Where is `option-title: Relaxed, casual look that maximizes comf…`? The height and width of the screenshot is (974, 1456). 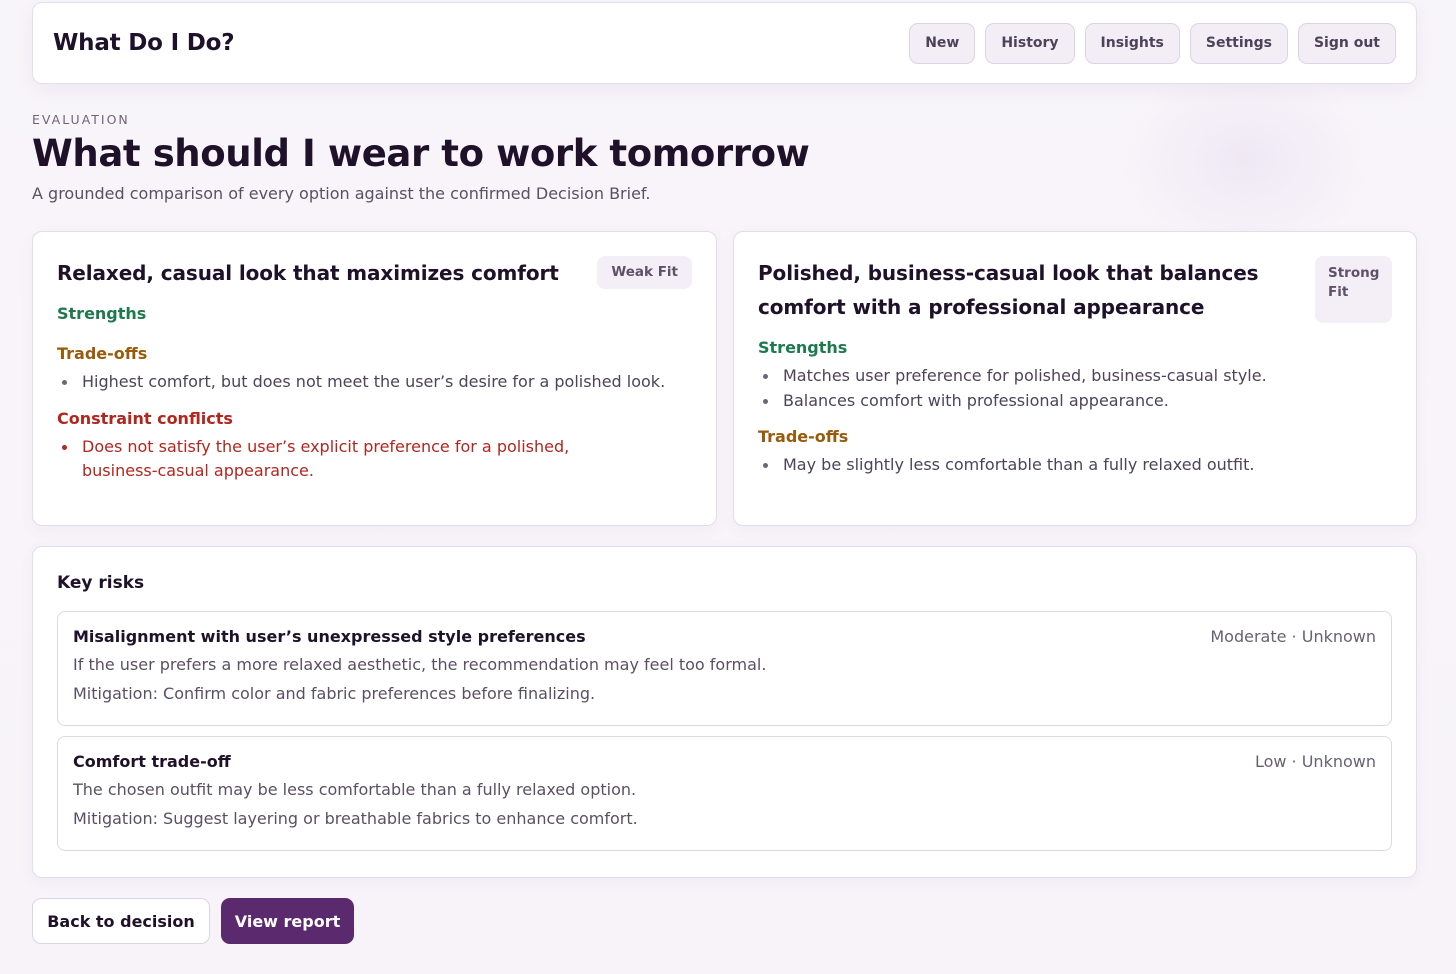
option-title: Relaxed, casual look that maximizes comf… is located at coordinates (308, 273).